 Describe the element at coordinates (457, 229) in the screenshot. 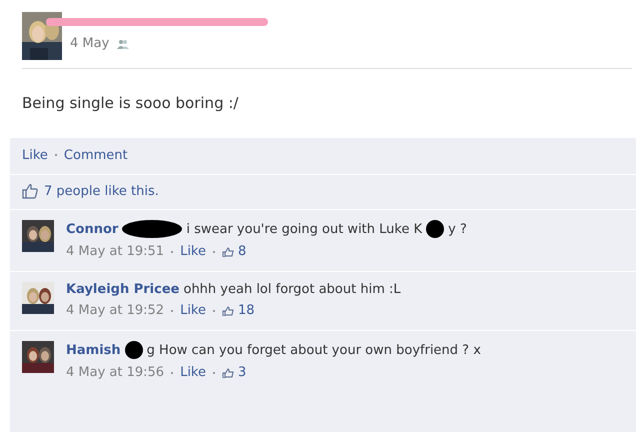

I see `comment-text: y ?` at that location.